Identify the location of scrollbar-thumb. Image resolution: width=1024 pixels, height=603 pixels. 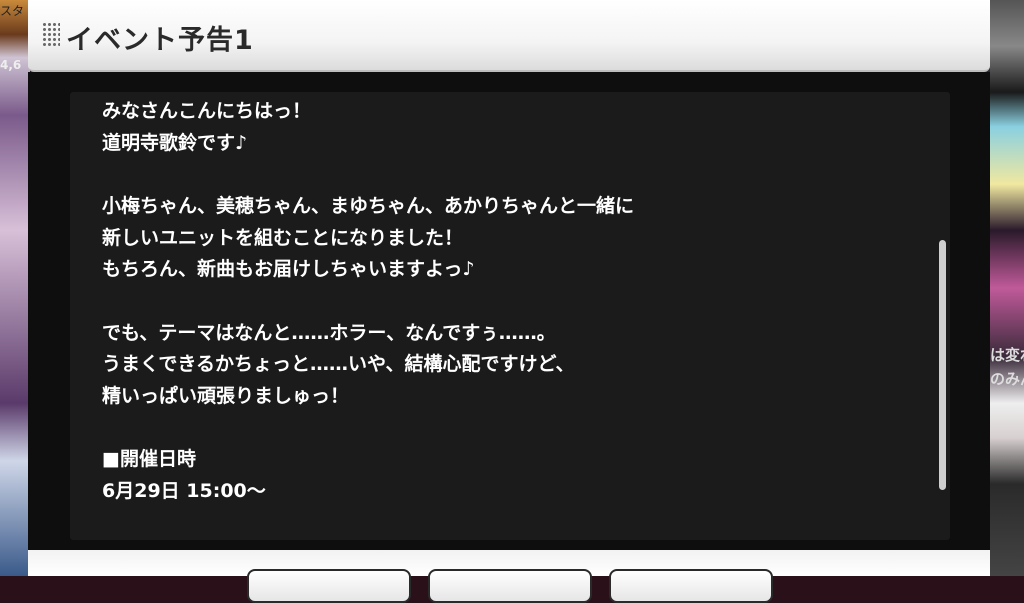
(942, 365).